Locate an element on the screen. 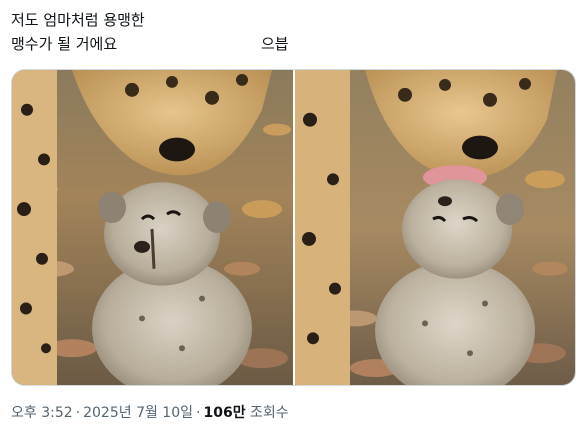 This screenshot has height=429, width=585. tweet-meta: 오후 3:52 · 2025년 7월 10일 · 106만 조회수 is located at coordinates (150, 412).